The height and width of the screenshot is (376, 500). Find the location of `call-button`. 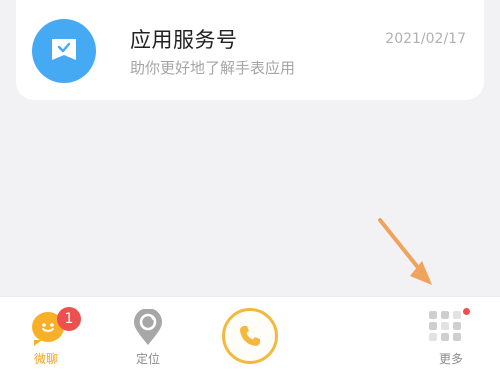

call-button is located at coordinates (250, 336).